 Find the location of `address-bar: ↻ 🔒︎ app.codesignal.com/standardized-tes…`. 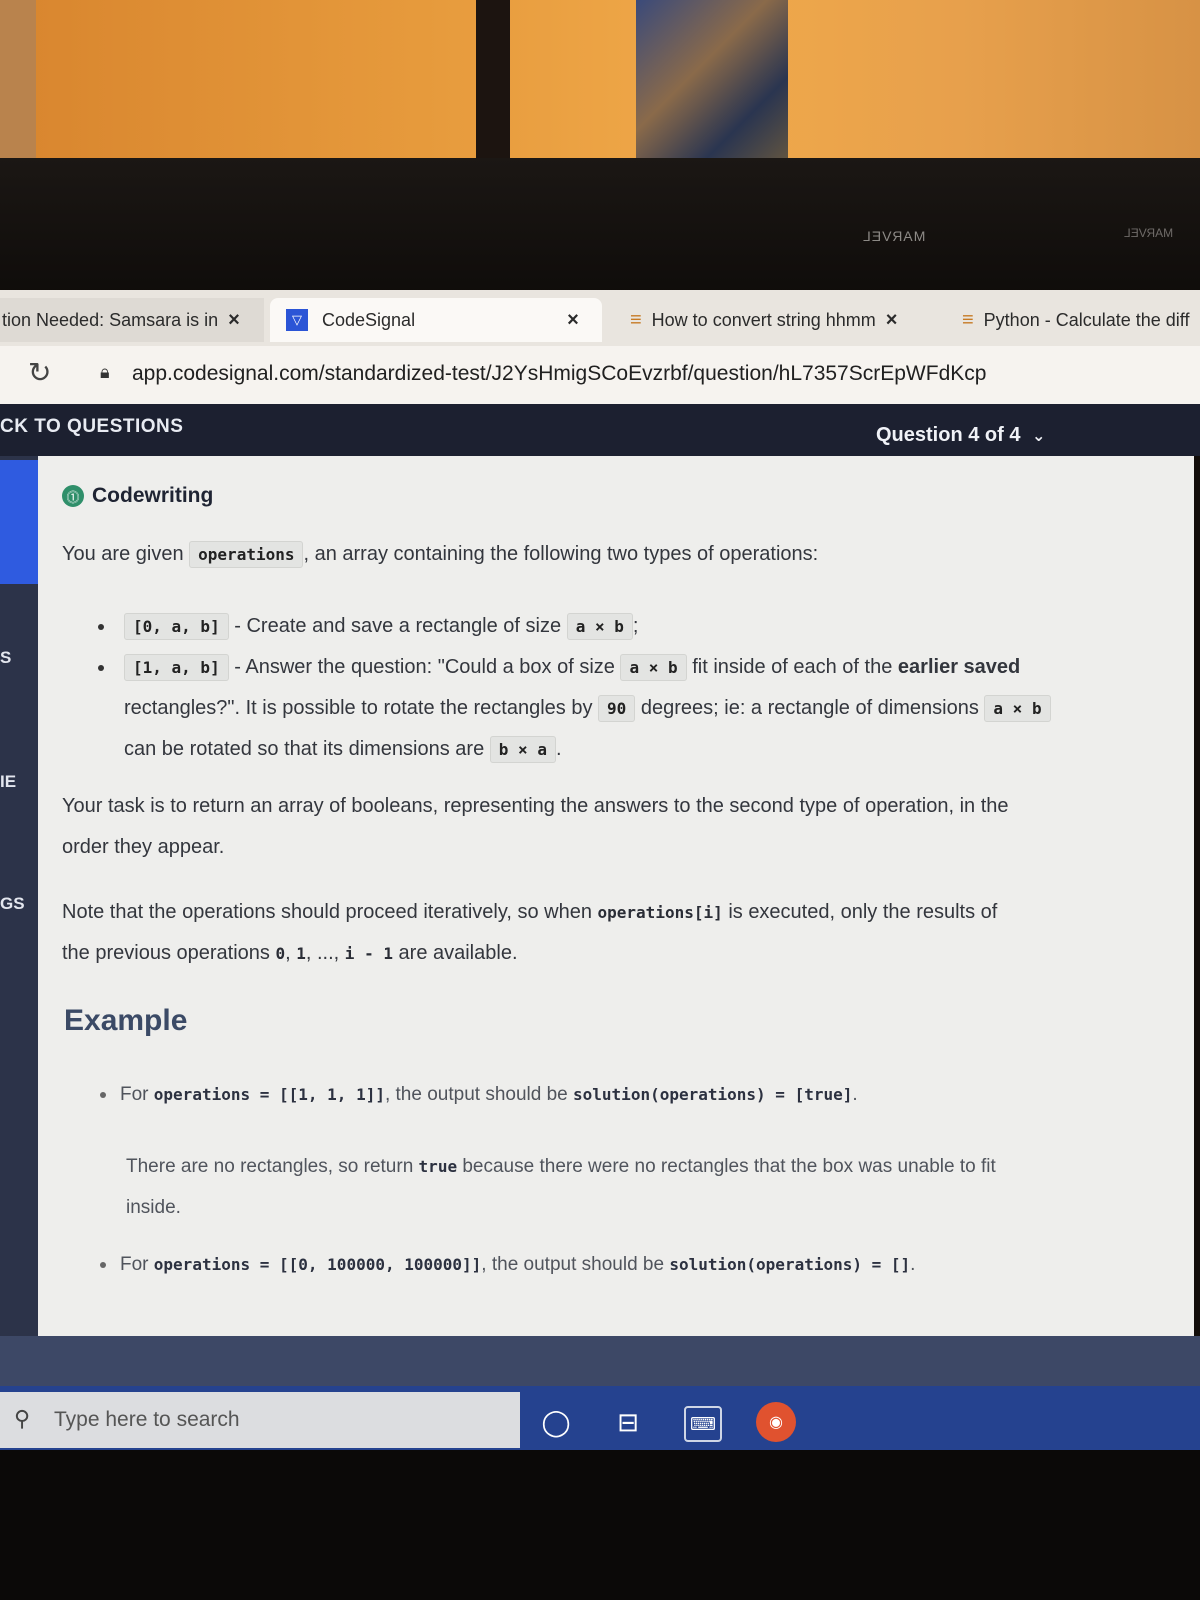

address-bar: ↻ 🔒︎ app.codesignal.com/standardized-tes… is located at coordinates (600, 376).